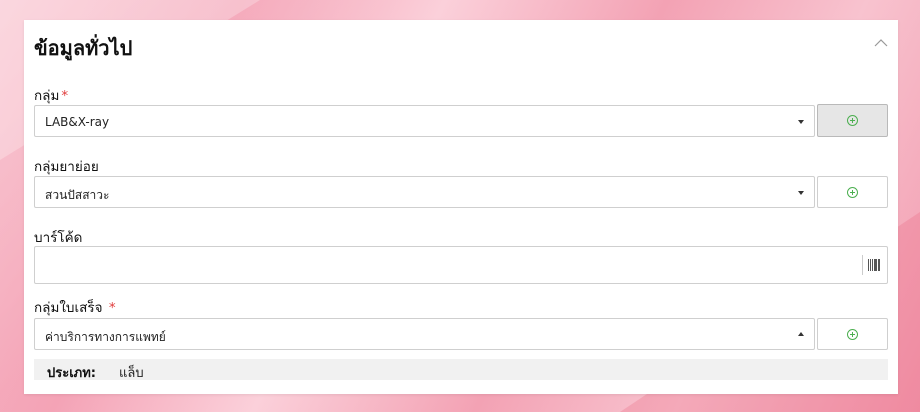 This screenshot has height=412, width=920. What do you see at coordinates (424, 192) in the screenshot?
I see `subgroup-select: สวนปัสสาวะ` at bounding box center [424, 192].